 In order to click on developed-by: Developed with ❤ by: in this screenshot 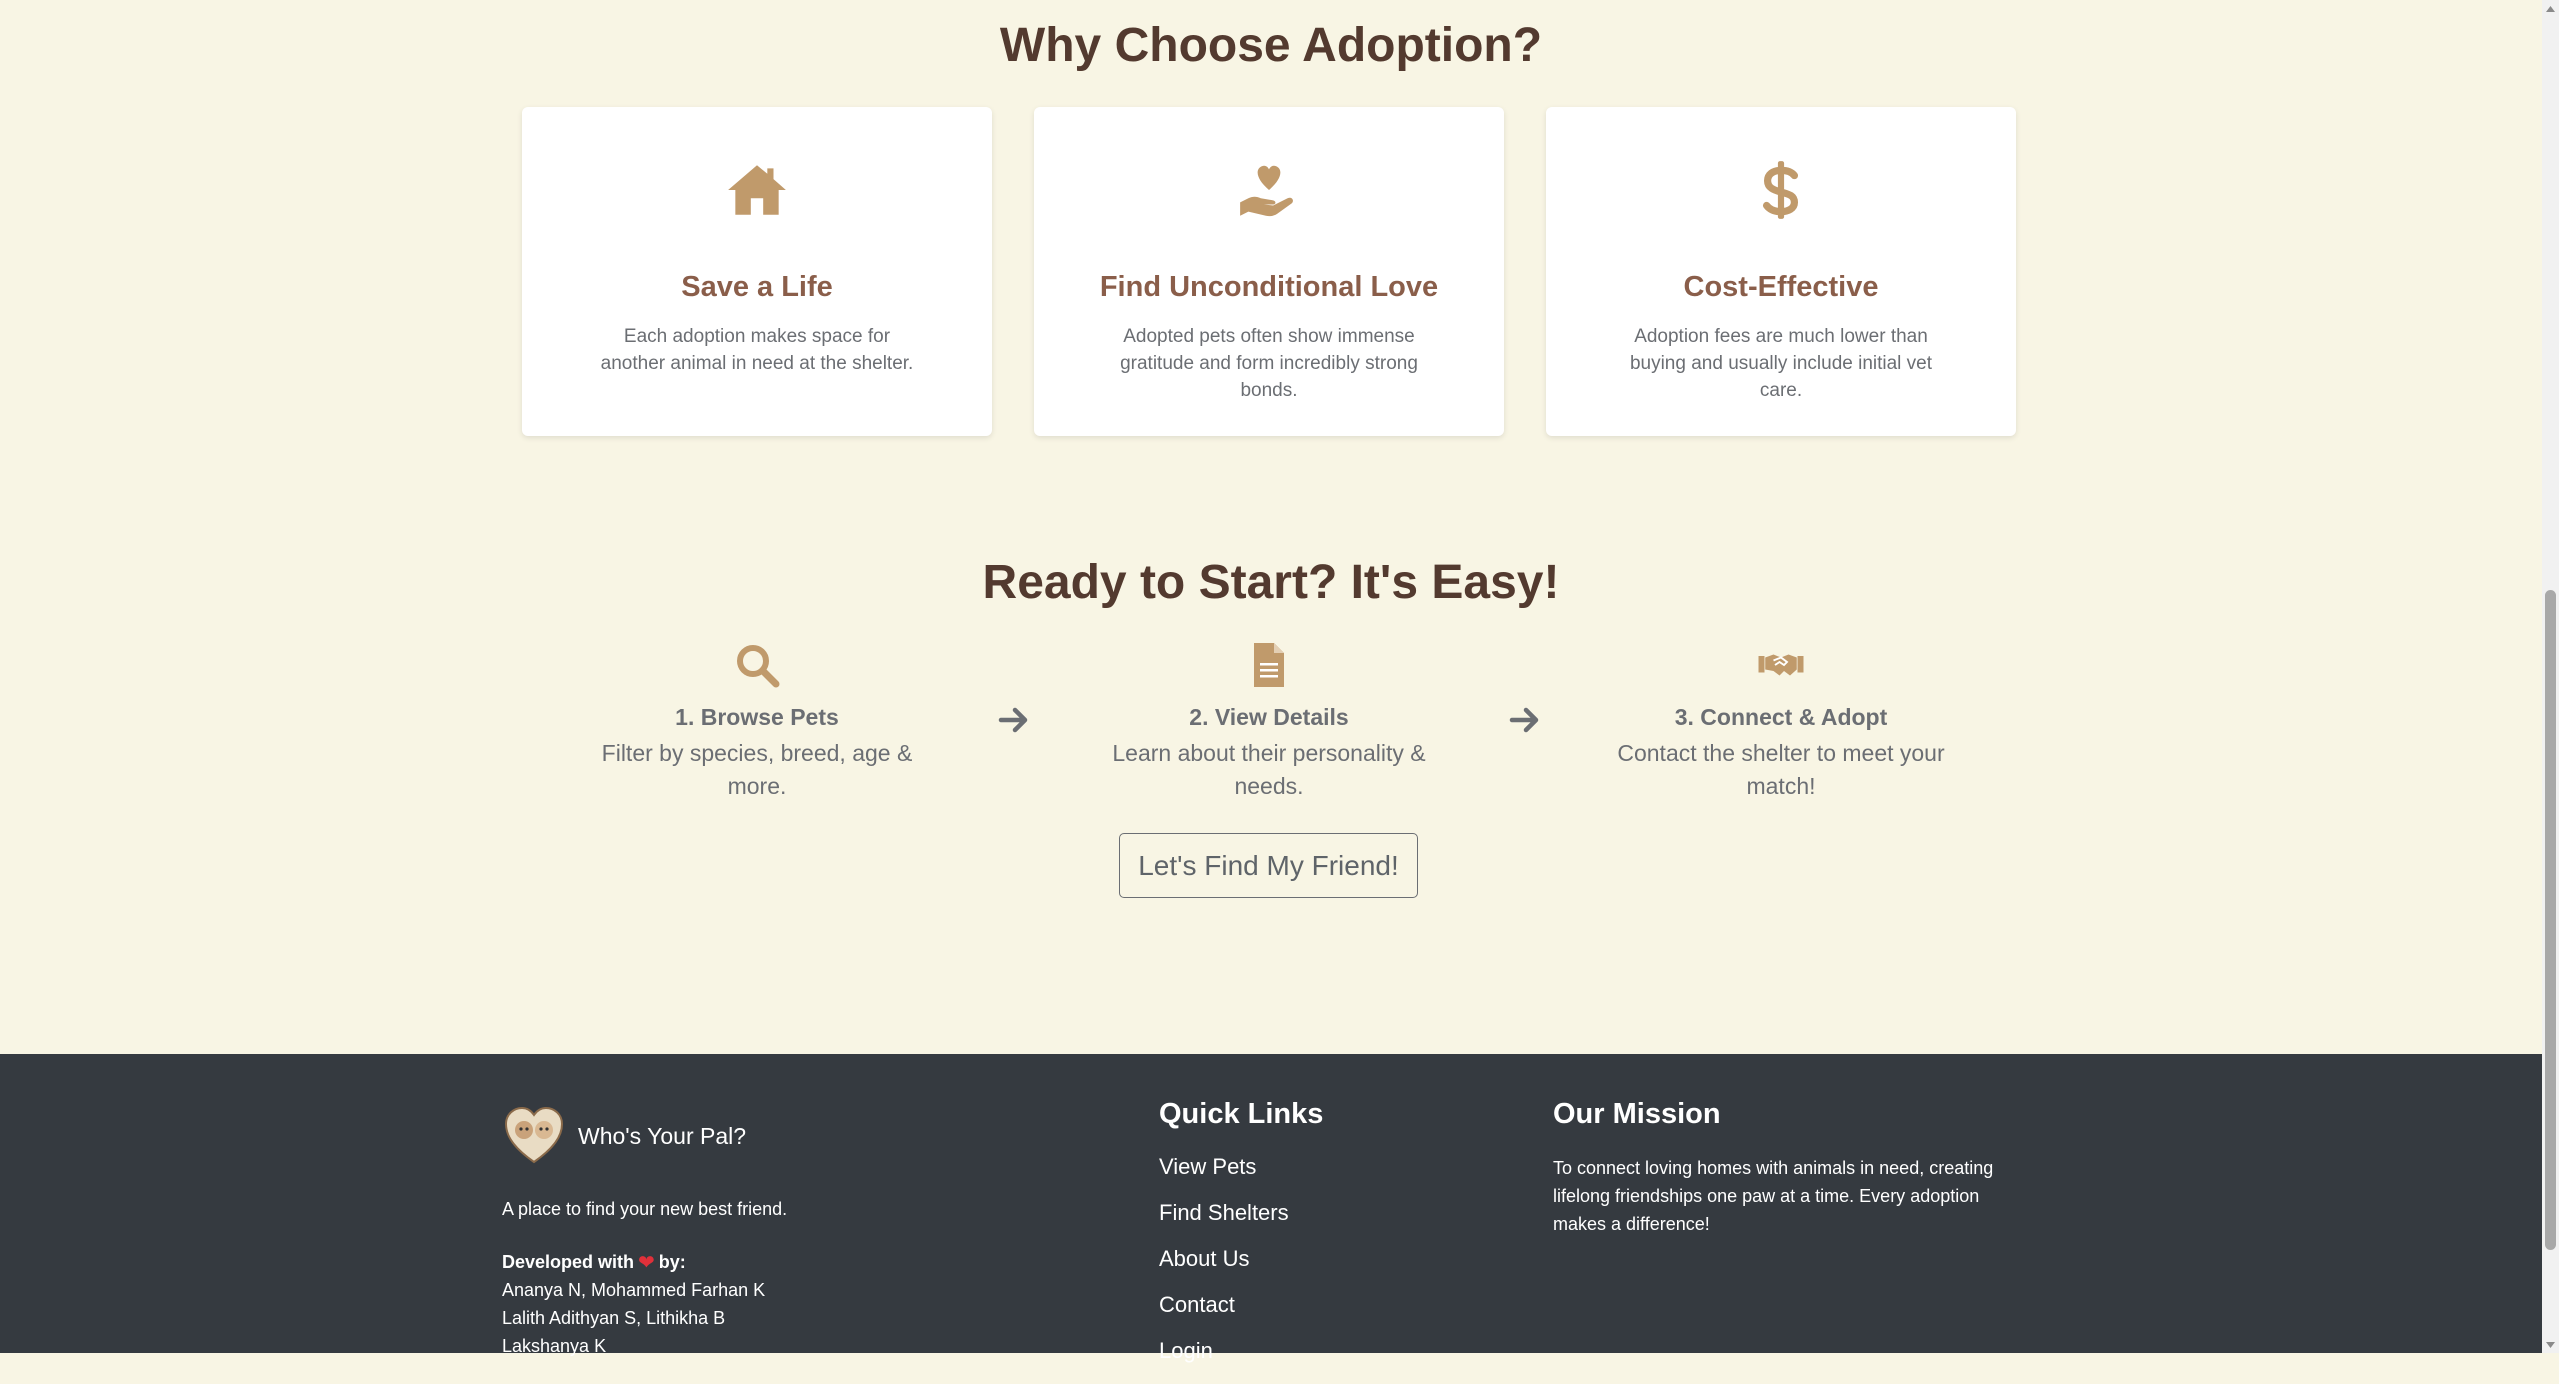, I will do `click(594, 1262)`.